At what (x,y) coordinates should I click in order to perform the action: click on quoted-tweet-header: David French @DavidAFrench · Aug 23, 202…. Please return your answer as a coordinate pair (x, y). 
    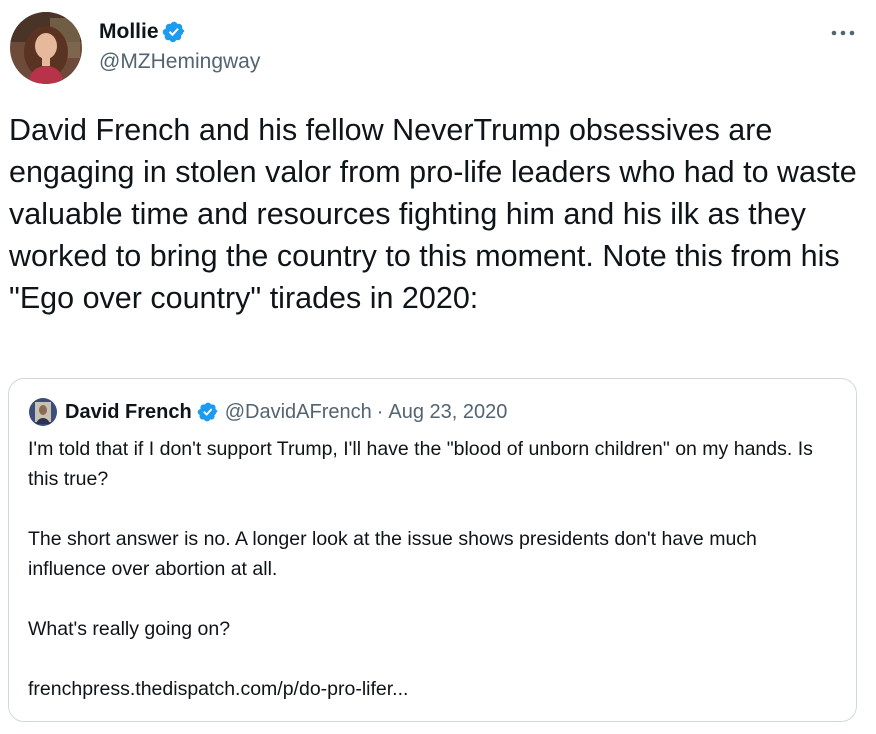
    Looking at the image, I should click on (268, 412).